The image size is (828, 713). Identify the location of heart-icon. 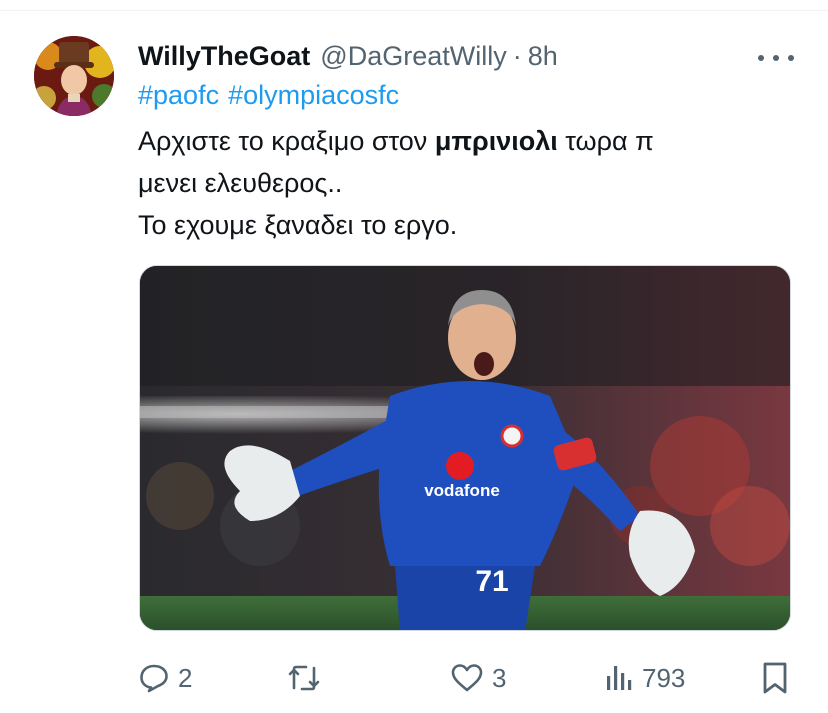
(467, 678).